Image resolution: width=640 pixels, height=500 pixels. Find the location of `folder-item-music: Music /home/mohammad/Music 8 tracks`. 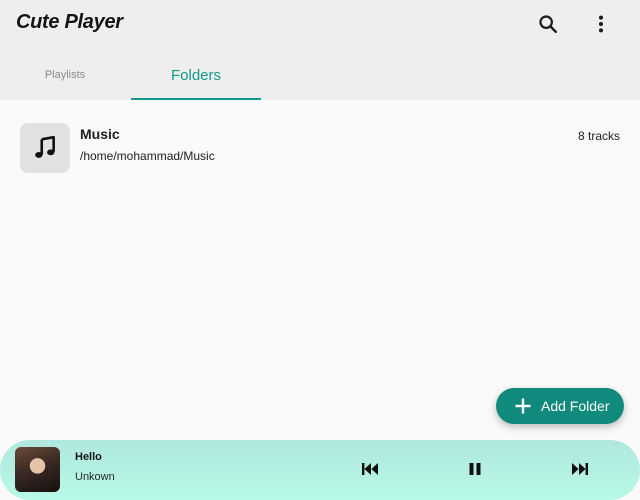

folder-item-music: Music /home/mohammad/Music 8 tracks is located at coordinates (320, 148).